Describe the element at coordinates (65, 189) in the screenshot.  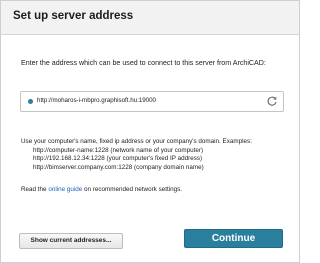
I see `online-guide-link: online guide` at that location.